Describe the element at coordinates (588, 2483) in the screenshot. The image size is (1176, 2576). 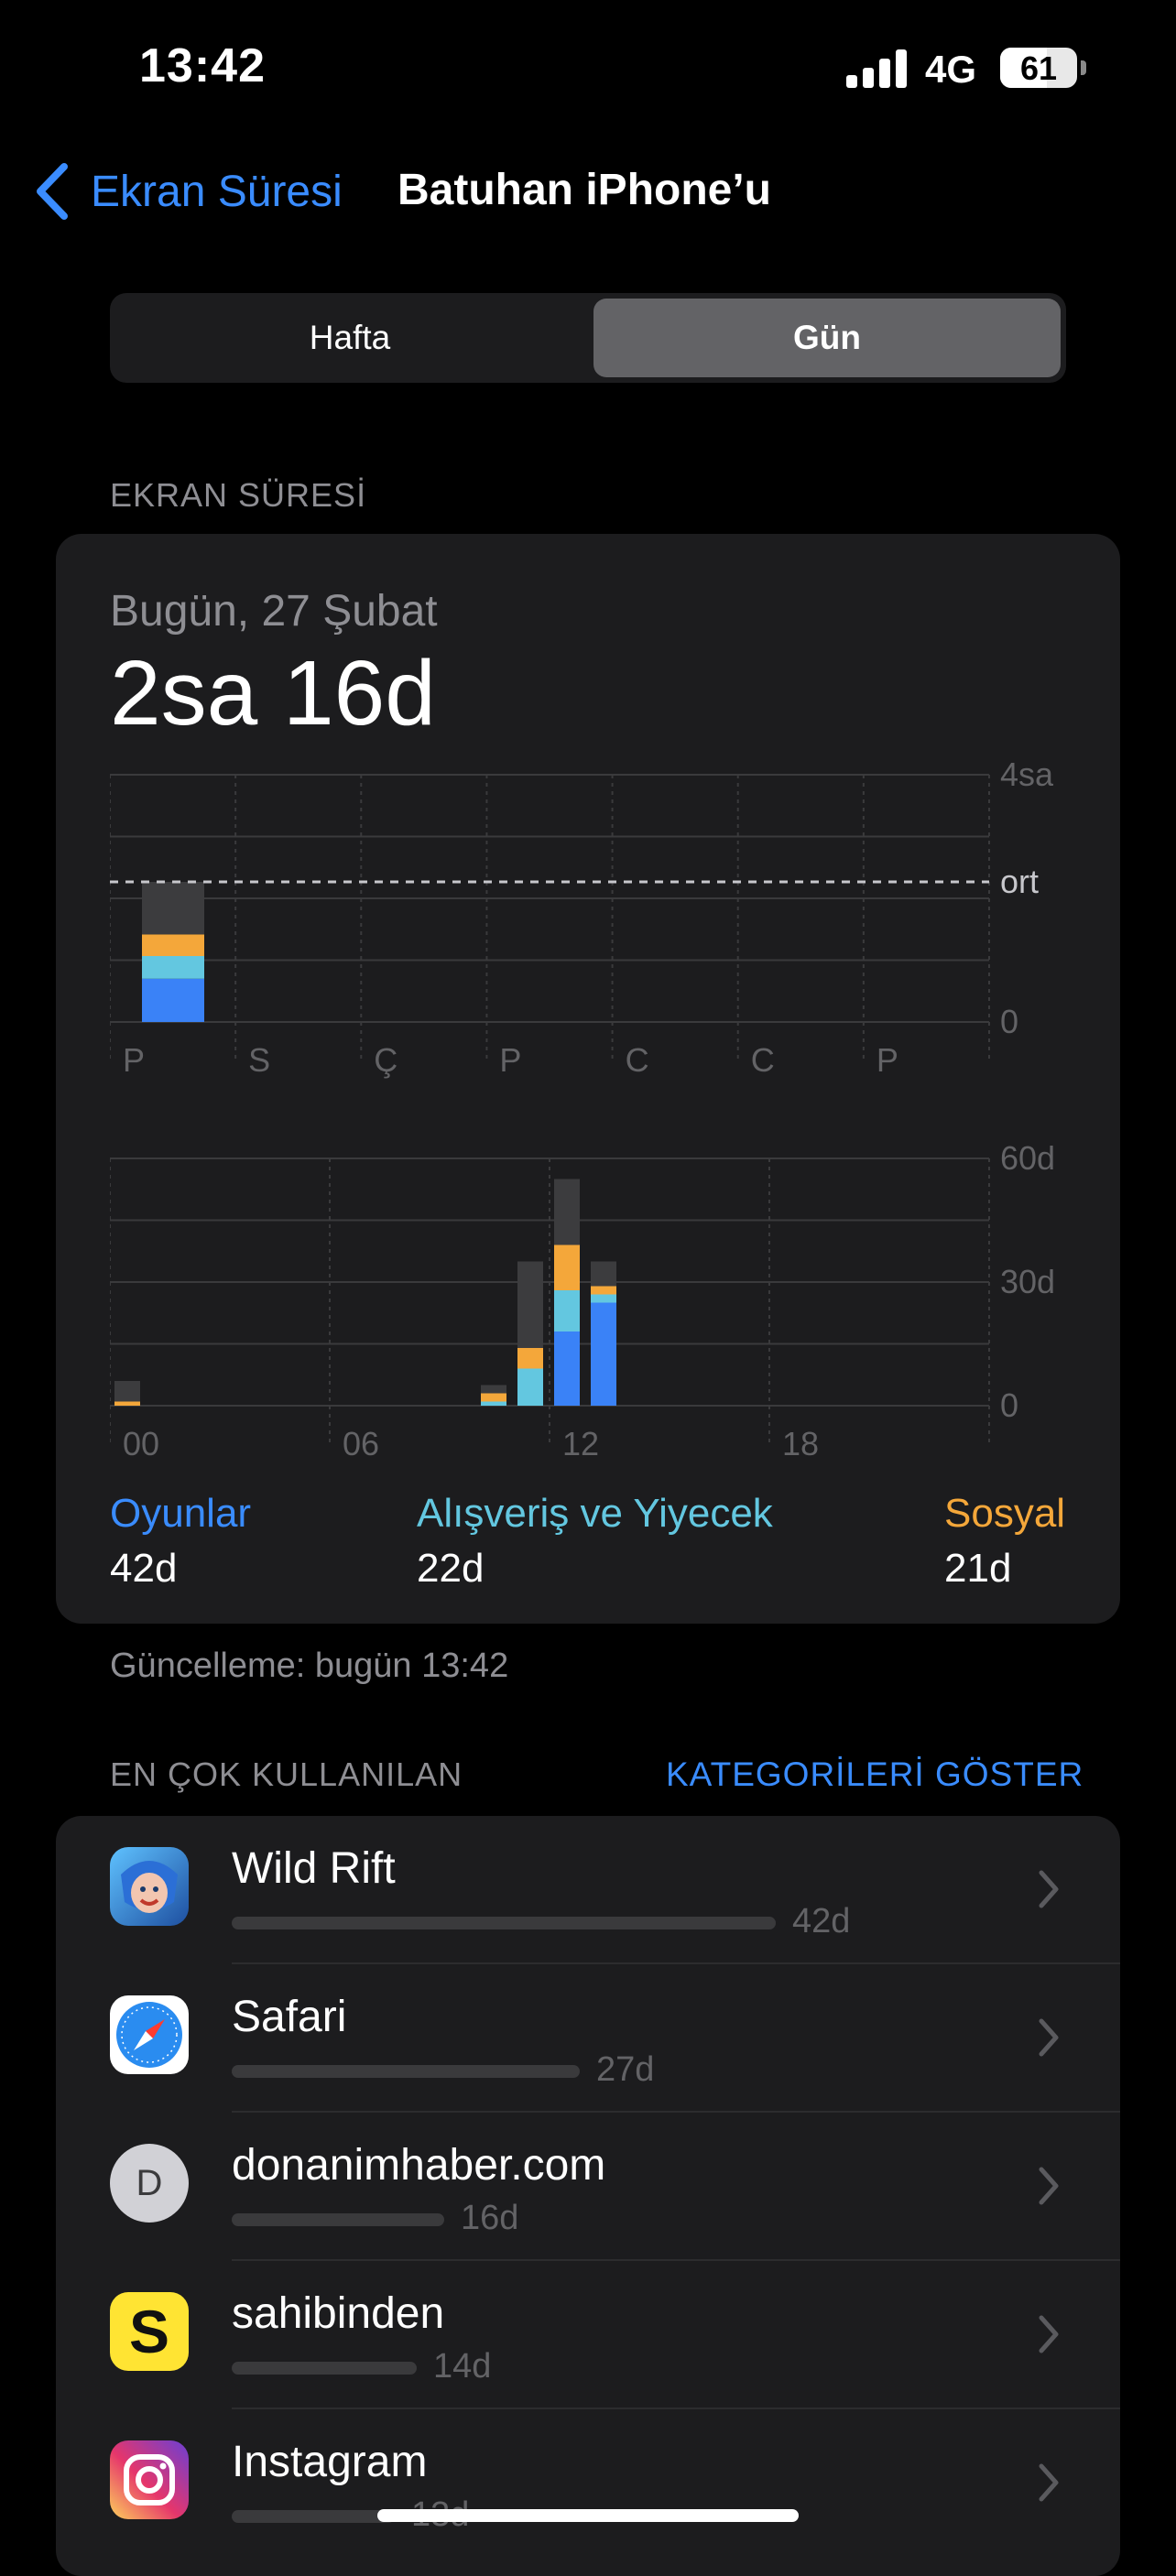
I see `app-row-instagram: Instagram 13d` at that location.